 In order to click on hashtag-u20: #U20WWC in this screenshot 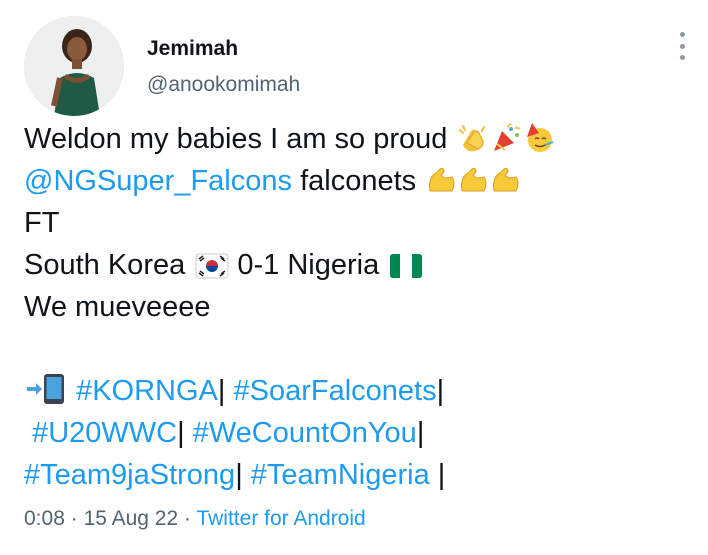, I will do `click(104, 433)`.